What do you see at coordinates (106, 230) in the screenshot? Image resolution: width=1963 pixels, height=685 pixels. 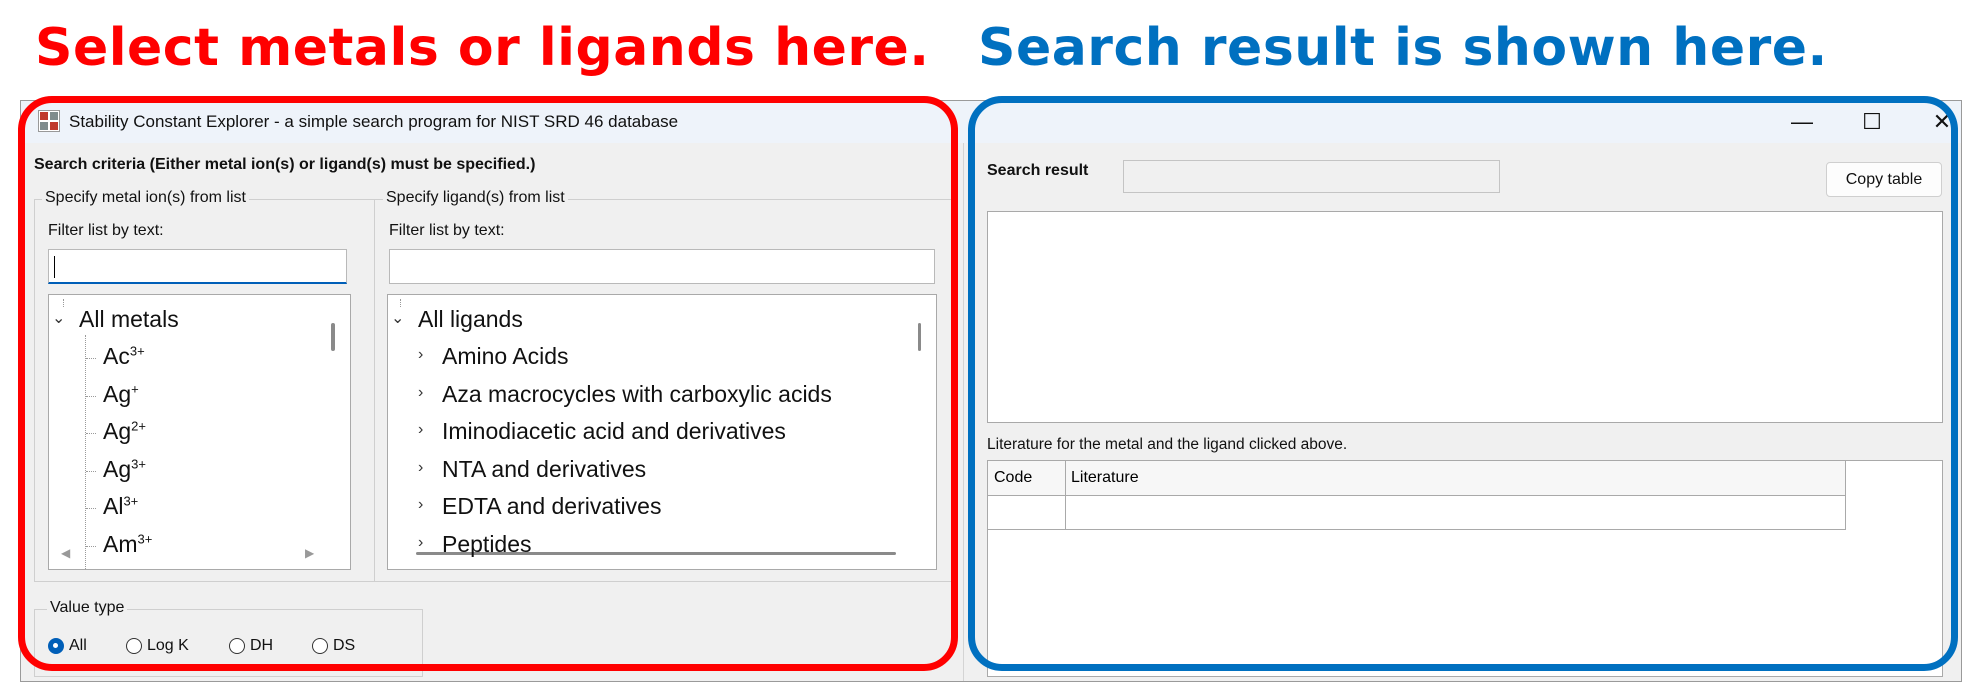 I see `metals-filter-label: Filter list by text:` at bounding box center [106, 230].